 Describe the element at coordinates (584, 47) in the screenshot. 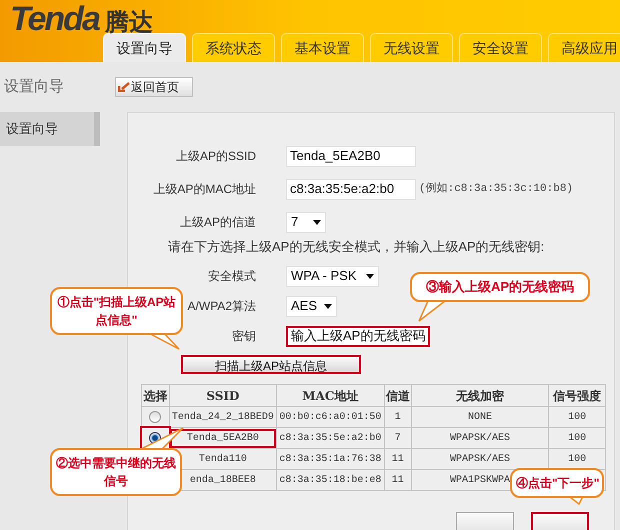

I see `nav-tab: 高级应用` at that location.